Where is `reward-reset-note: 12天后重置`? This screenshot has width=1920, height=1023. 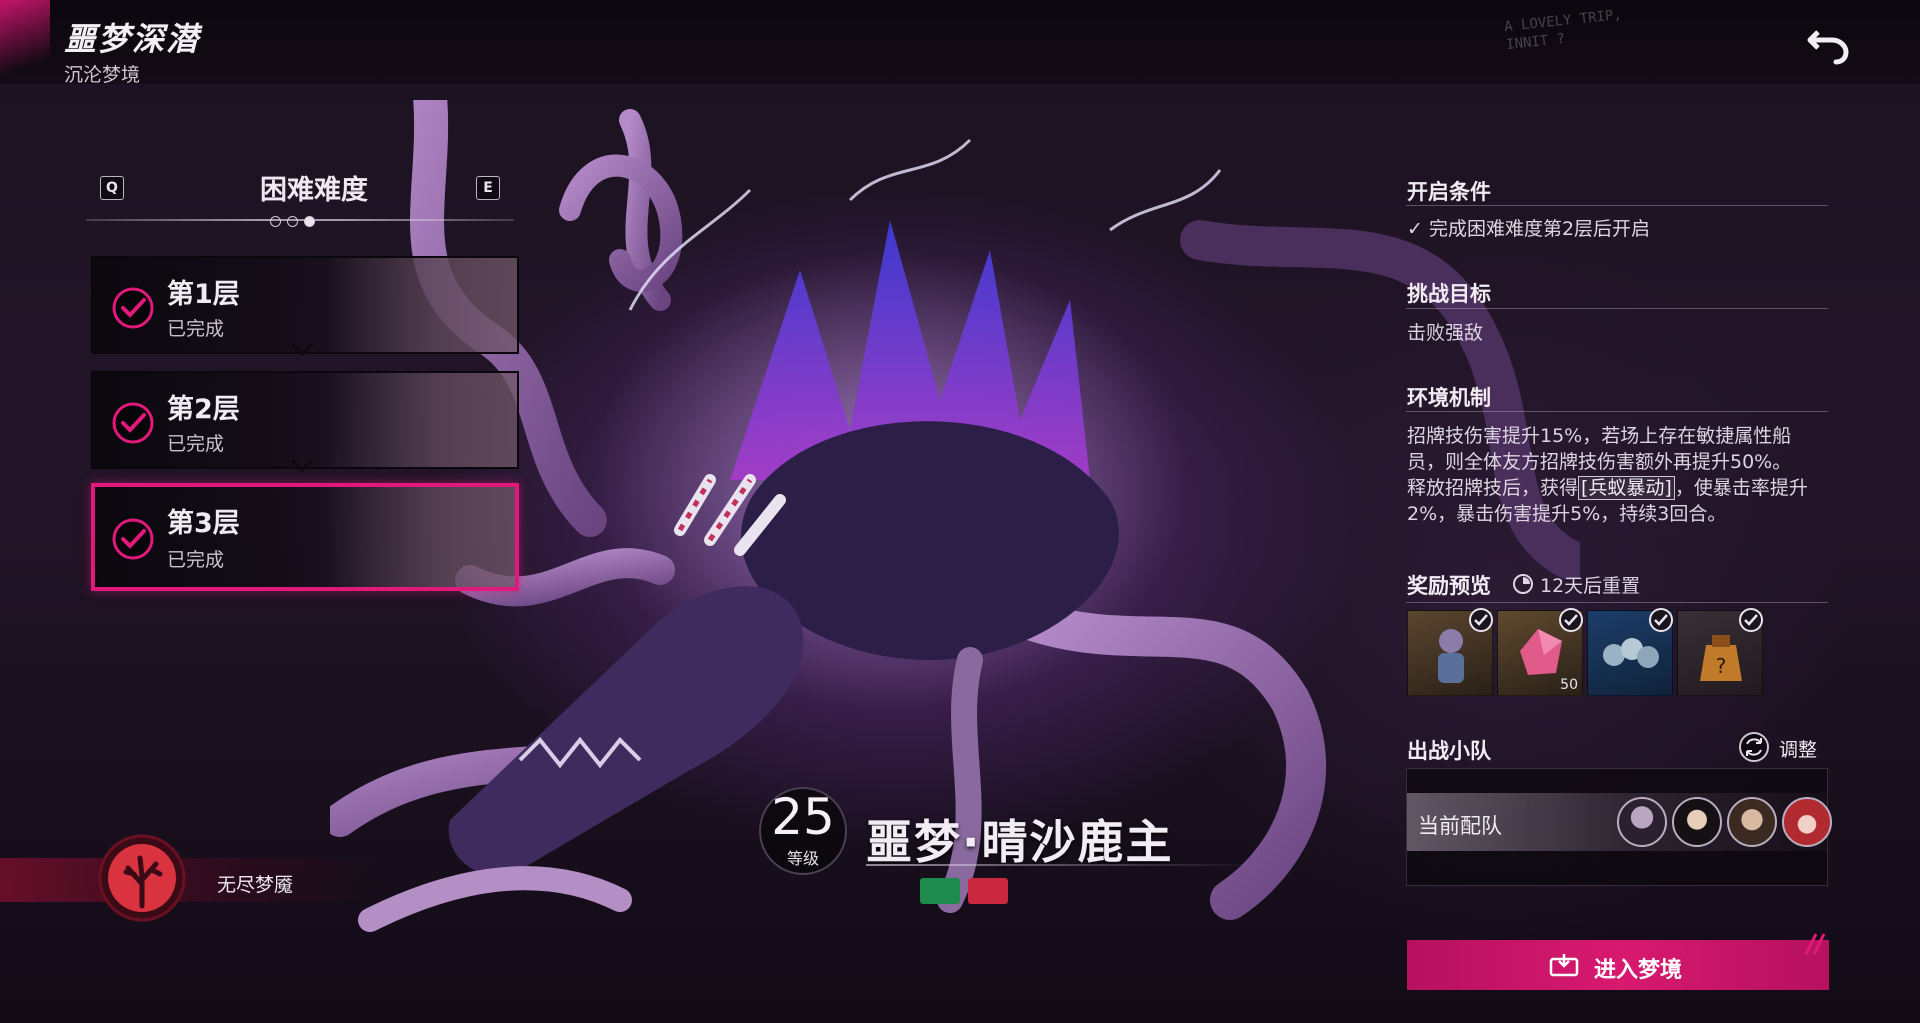
reward-reset-note: 12天后重置 is located at coordinates (1590, 586).